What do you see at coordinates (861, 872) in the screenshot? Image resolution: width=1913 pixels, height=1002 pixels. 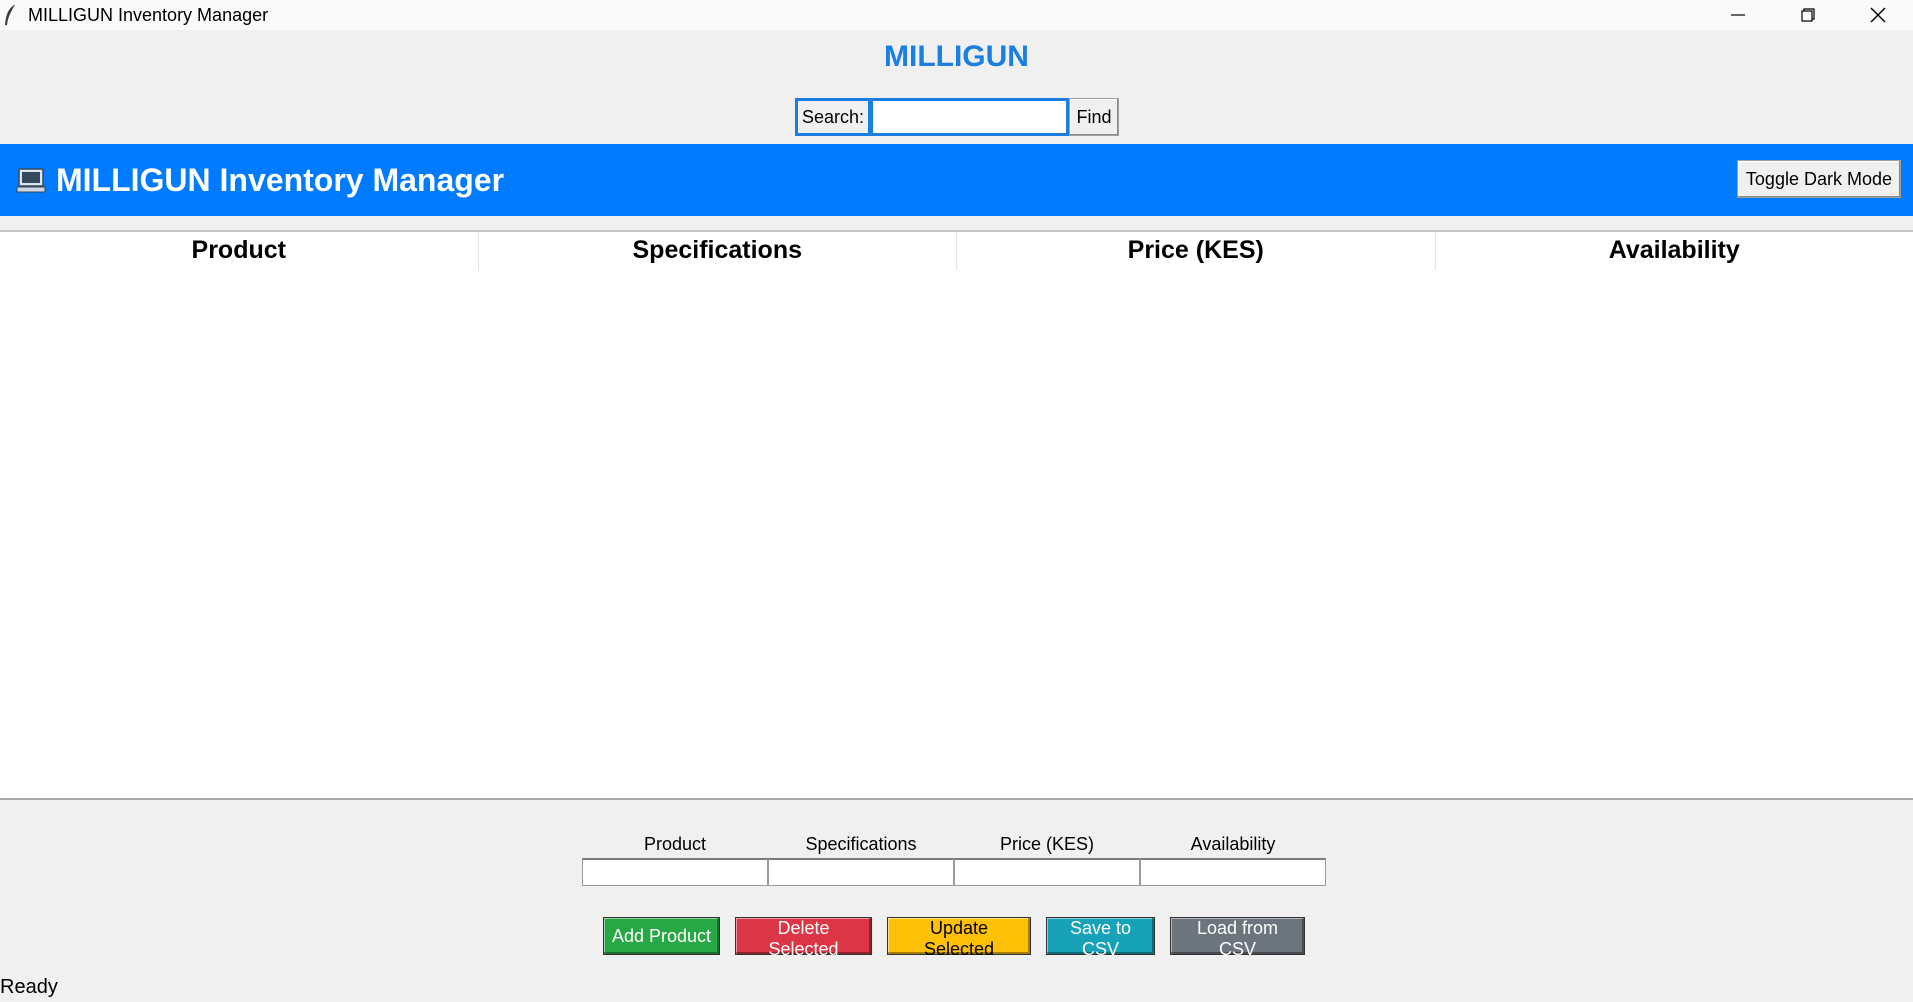 I see `specifications-input` at bounding box center [861, 872].